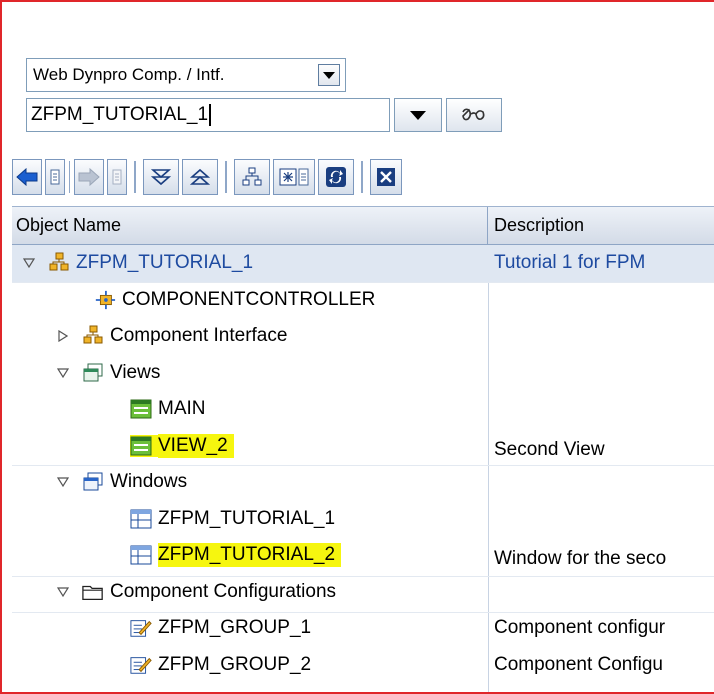 The image size is (714, 694). I want to click on forward-button, so click(89, 177).